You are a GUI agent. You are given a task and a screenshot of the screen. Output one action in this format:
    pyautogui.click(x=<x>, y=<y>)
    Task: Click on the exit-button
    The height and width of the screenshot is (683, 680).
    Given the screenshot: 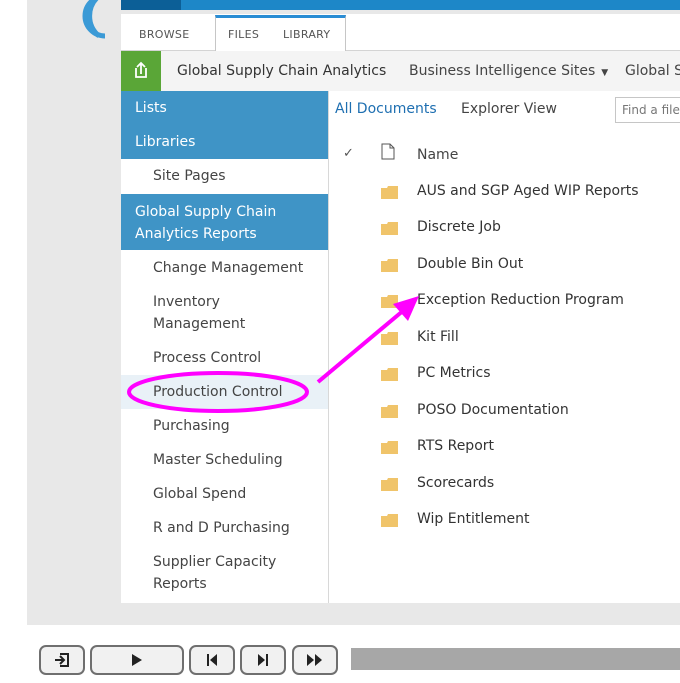 What is the action you would take?
    pyautogui.click(x=62, y=660)
    